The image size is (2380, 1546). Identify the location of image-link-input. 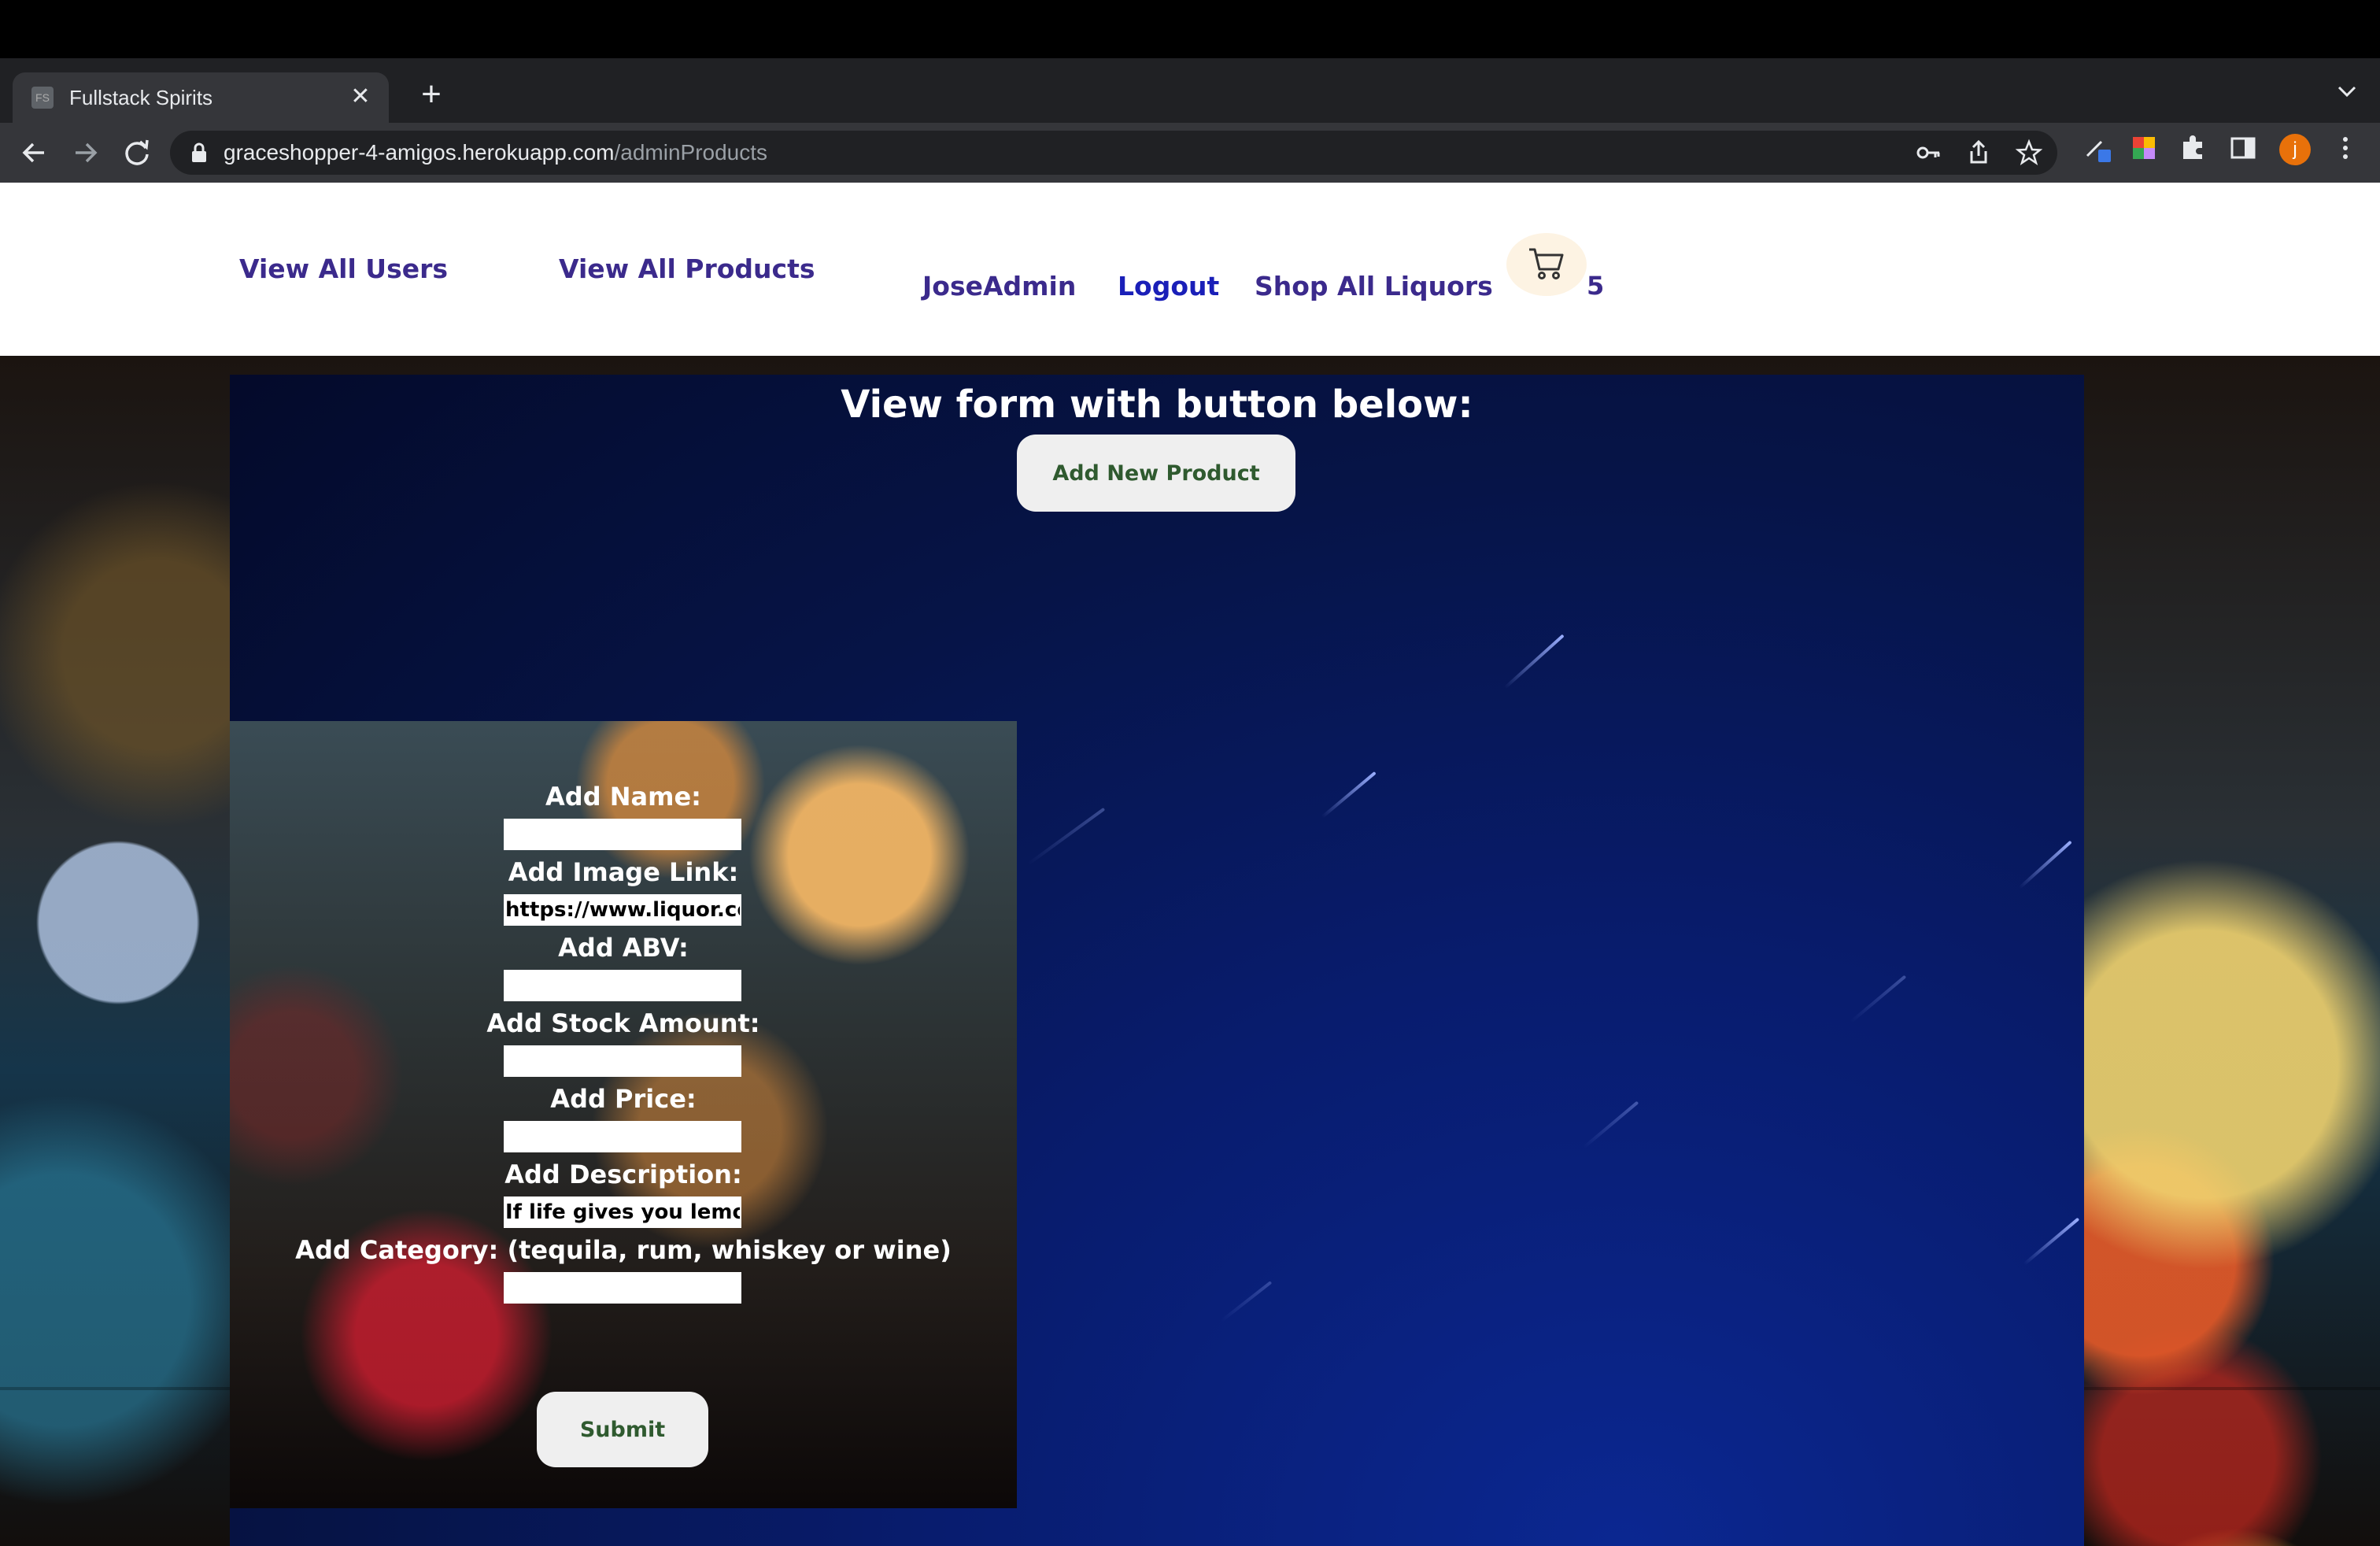
(622, 910).